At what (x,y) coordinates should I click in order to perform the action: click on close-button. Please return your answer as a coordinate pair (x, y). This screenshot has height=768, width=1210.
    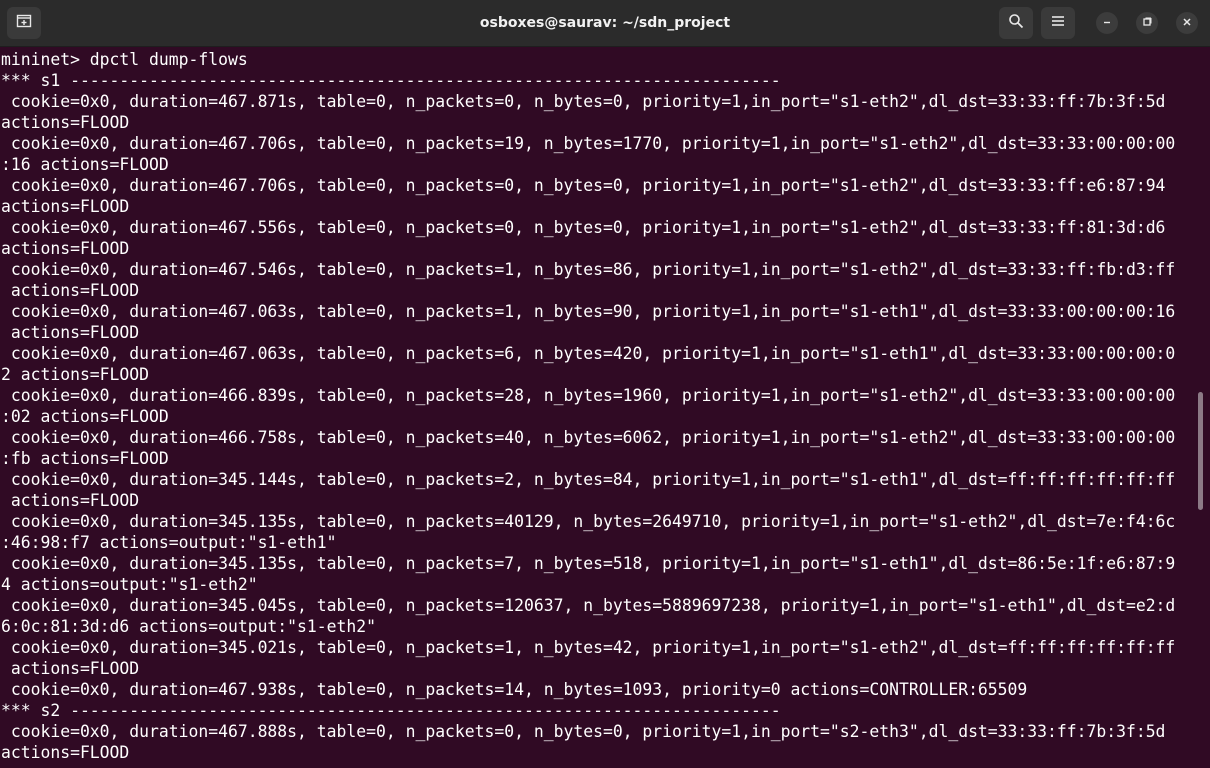
    Looking at the image, I should click on (1187, 23).